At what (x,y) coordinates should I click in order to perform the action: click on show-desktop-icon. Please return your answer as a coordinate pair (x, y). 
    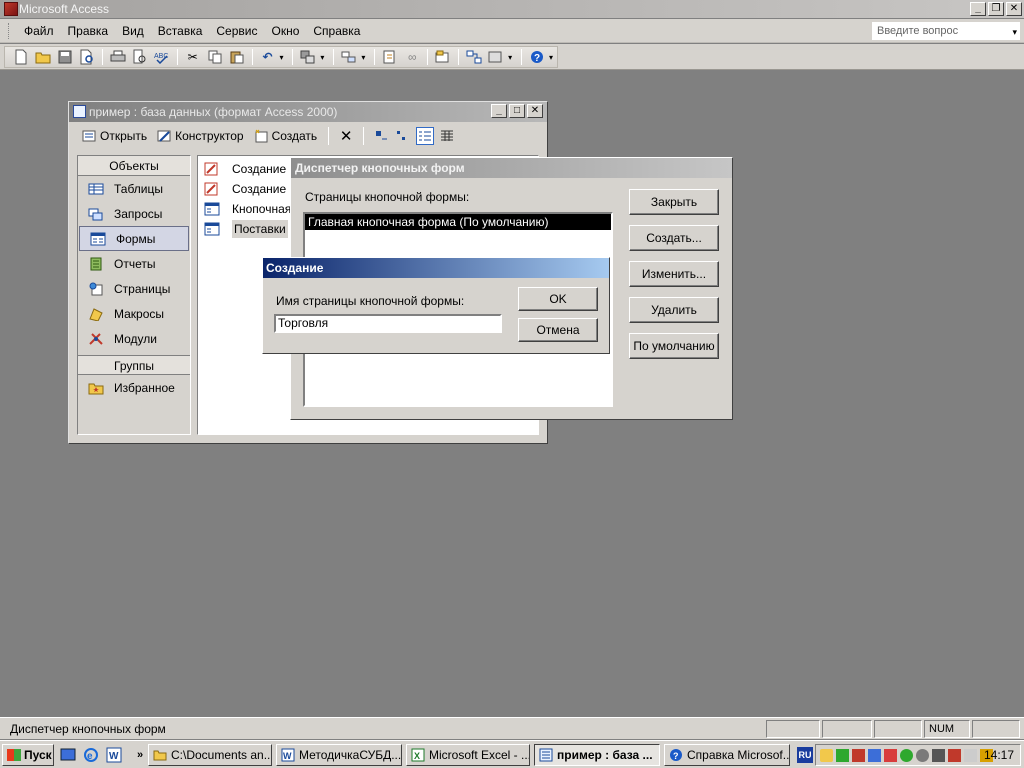
    Looking at the image, I should click on (68, 755).